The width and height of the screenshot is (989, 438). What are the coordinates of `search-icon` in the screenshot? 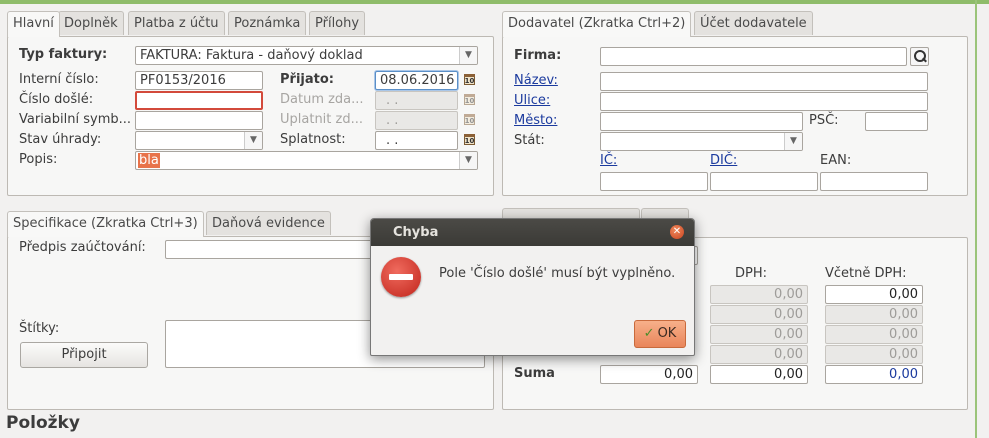 It's located at (919, 56).